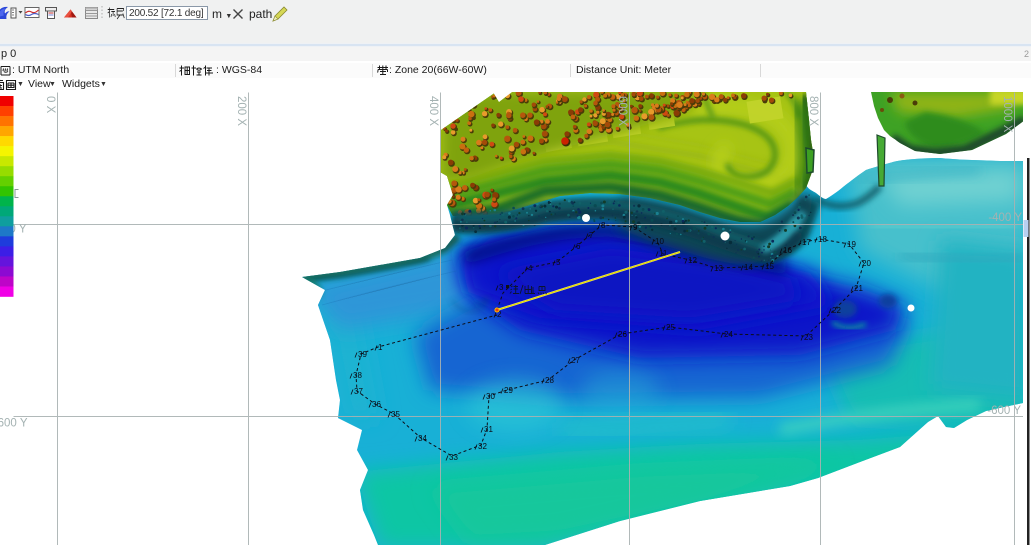 Image resolution: width=1031 pixels, height=545 pixels. I want to click on svg-text: 15, so click(769, 266).